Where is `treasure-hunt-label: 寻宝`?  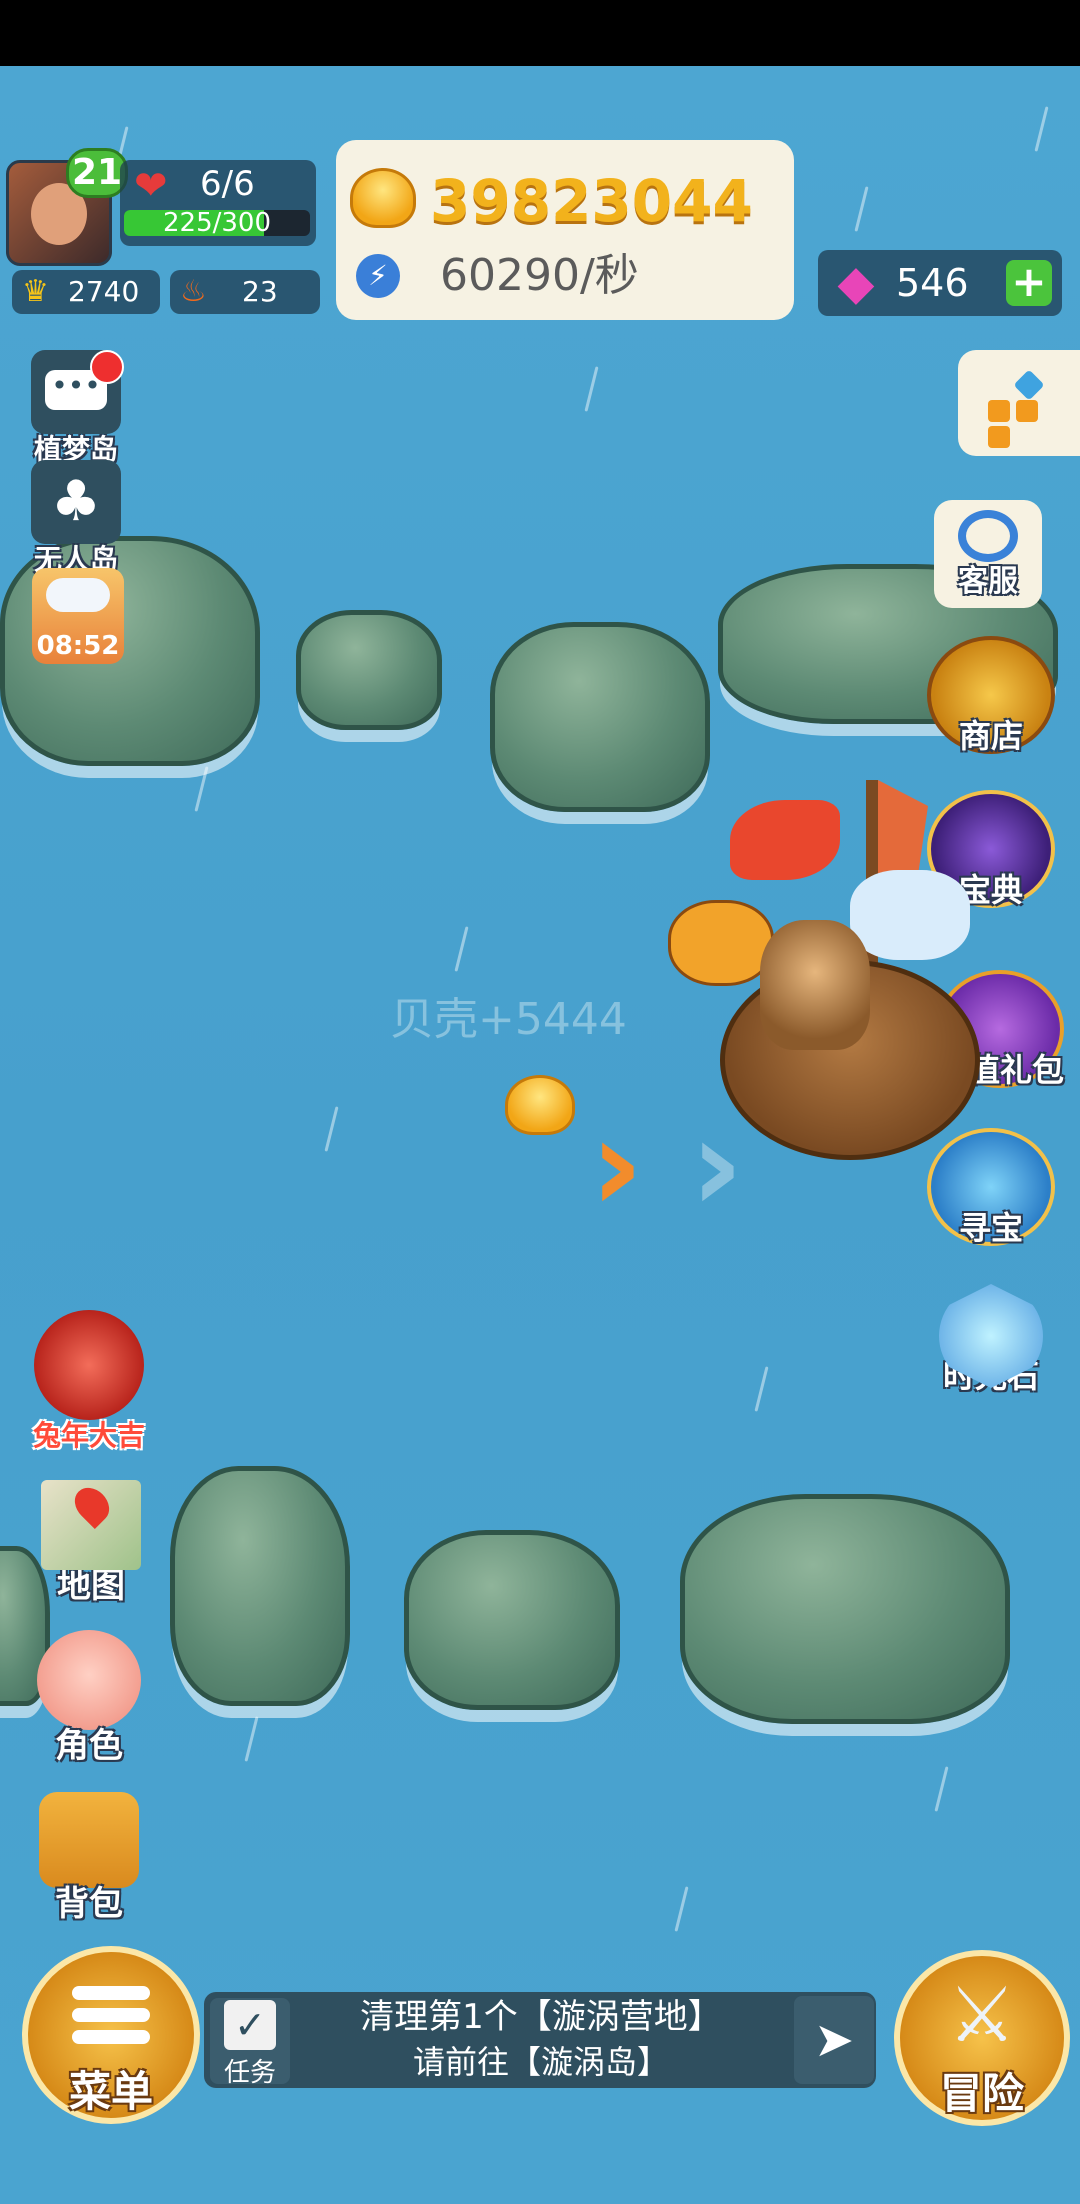
treasure-hunt-label: 寻宝 is located at coordinates (990, 1228).